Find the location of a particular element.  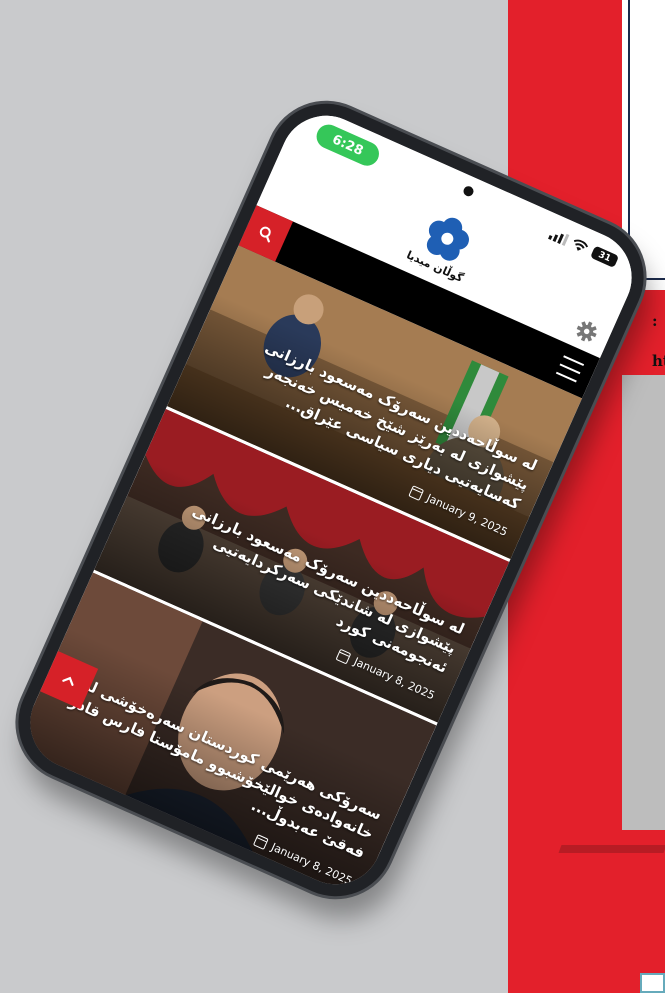

background-frame is located at coordinates (646, 140).